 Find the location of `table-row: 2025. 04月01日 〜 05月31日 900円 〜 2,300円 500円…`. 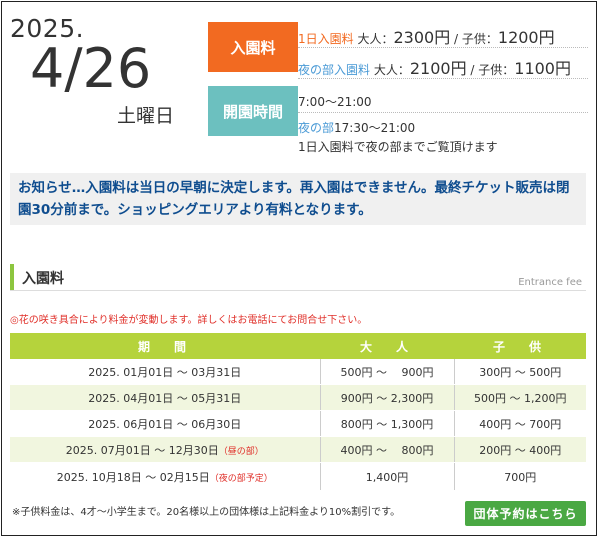

table-row: 2025. 04月01日 〜 05月31日 900円 〜 2,300円 500円… is located at coordinates (298, 397).